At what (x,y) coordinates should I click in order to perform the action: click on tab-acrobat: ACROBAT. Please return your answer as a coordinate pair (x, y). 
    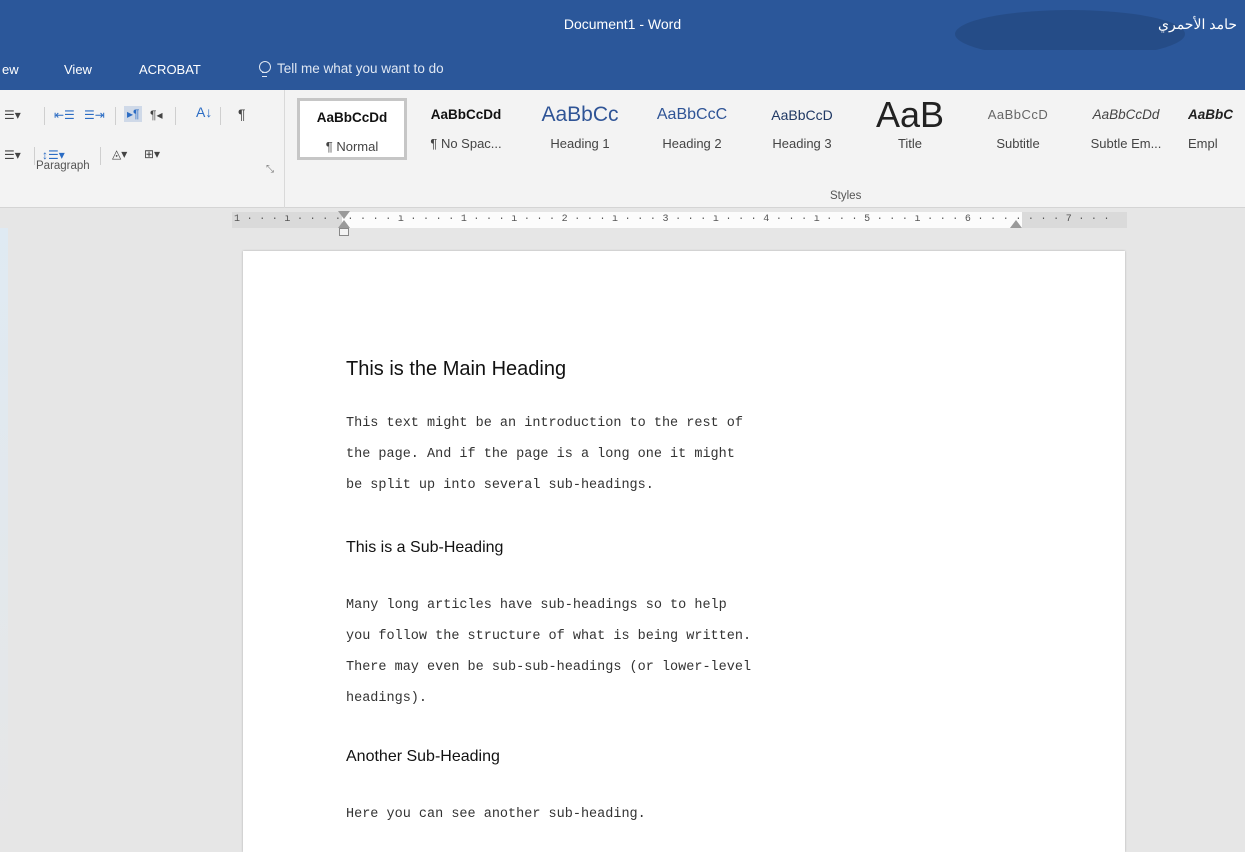
    Looking at the image, I should click on (170, 69).